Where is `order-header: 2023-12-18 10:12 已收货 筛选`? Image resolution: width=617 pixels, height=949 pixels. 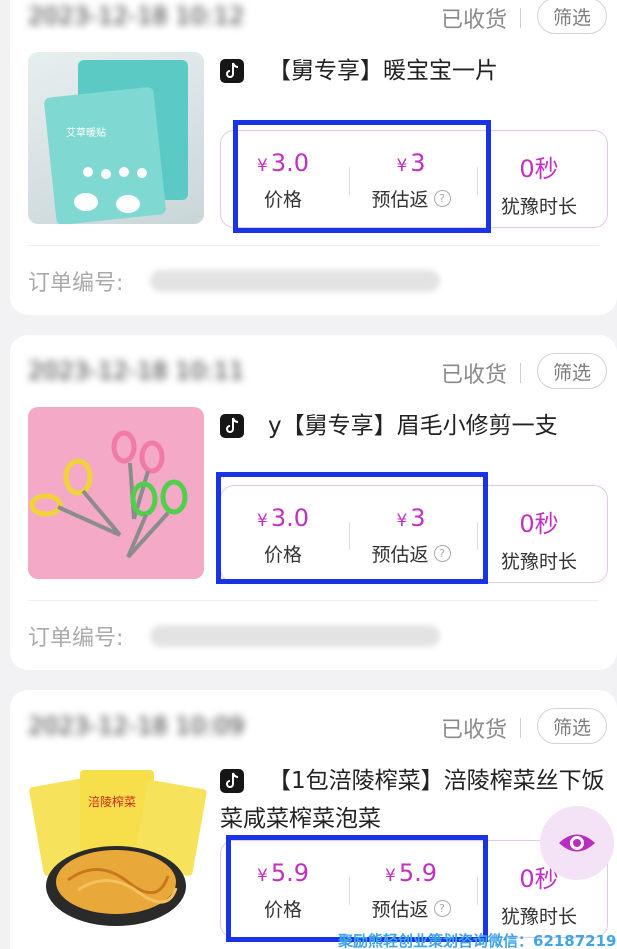
order-header: 2023-12-18 10:12 已收货 筛选 is located at coordinates (322, 18).